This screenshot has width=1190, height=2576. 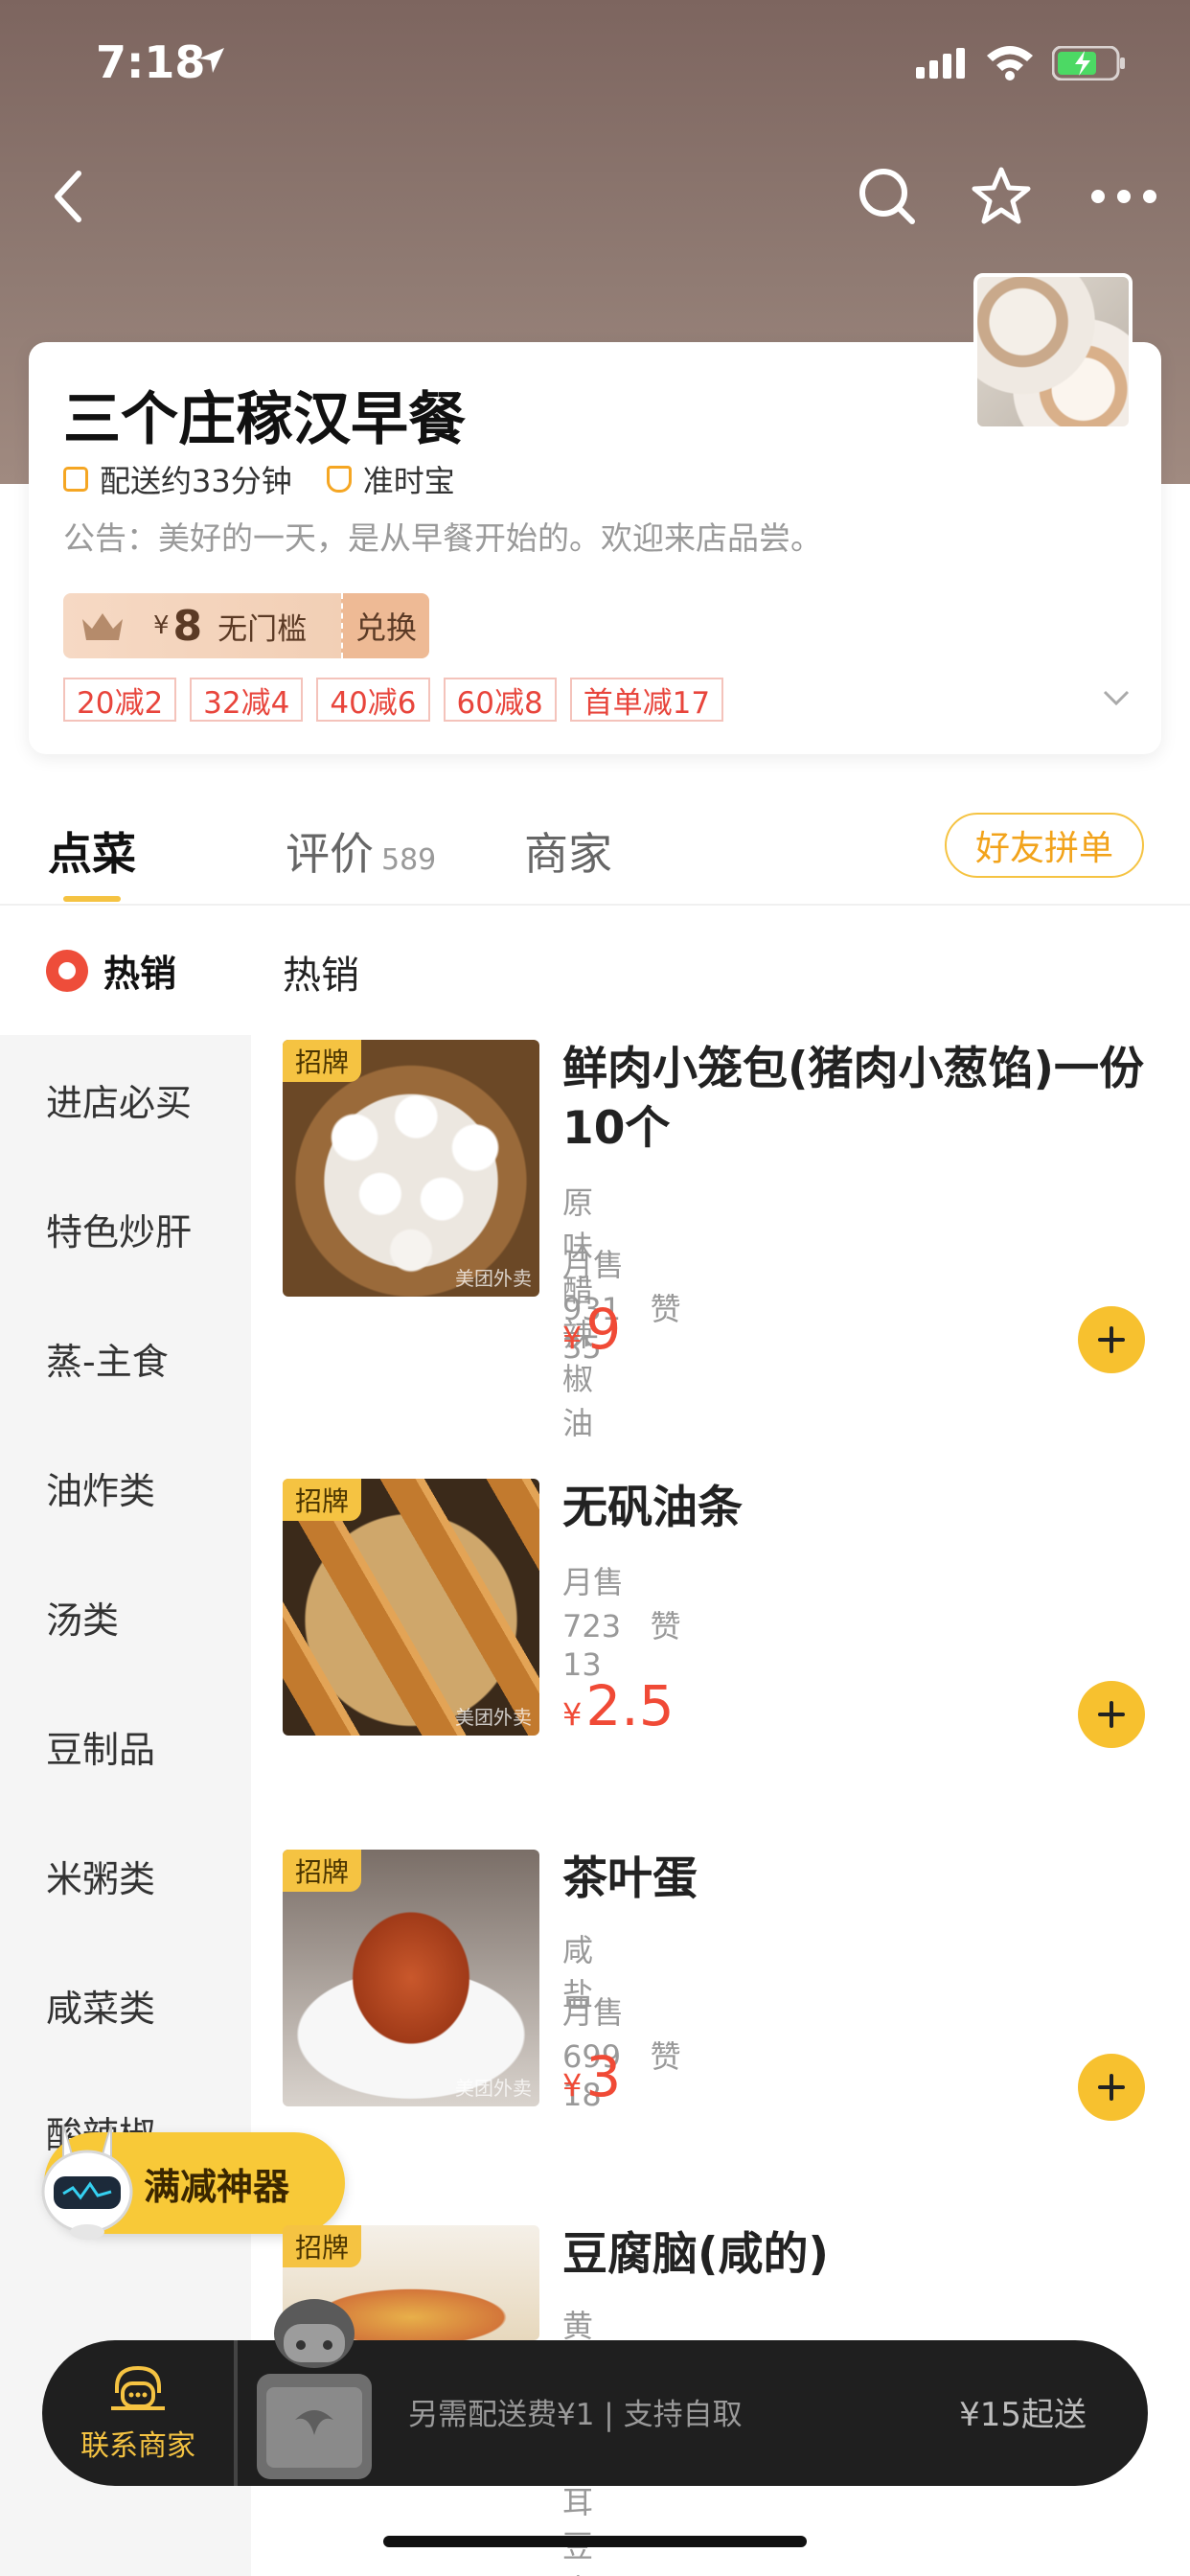 I want to click on customer-service-icon, so click(x=138, y=2387).